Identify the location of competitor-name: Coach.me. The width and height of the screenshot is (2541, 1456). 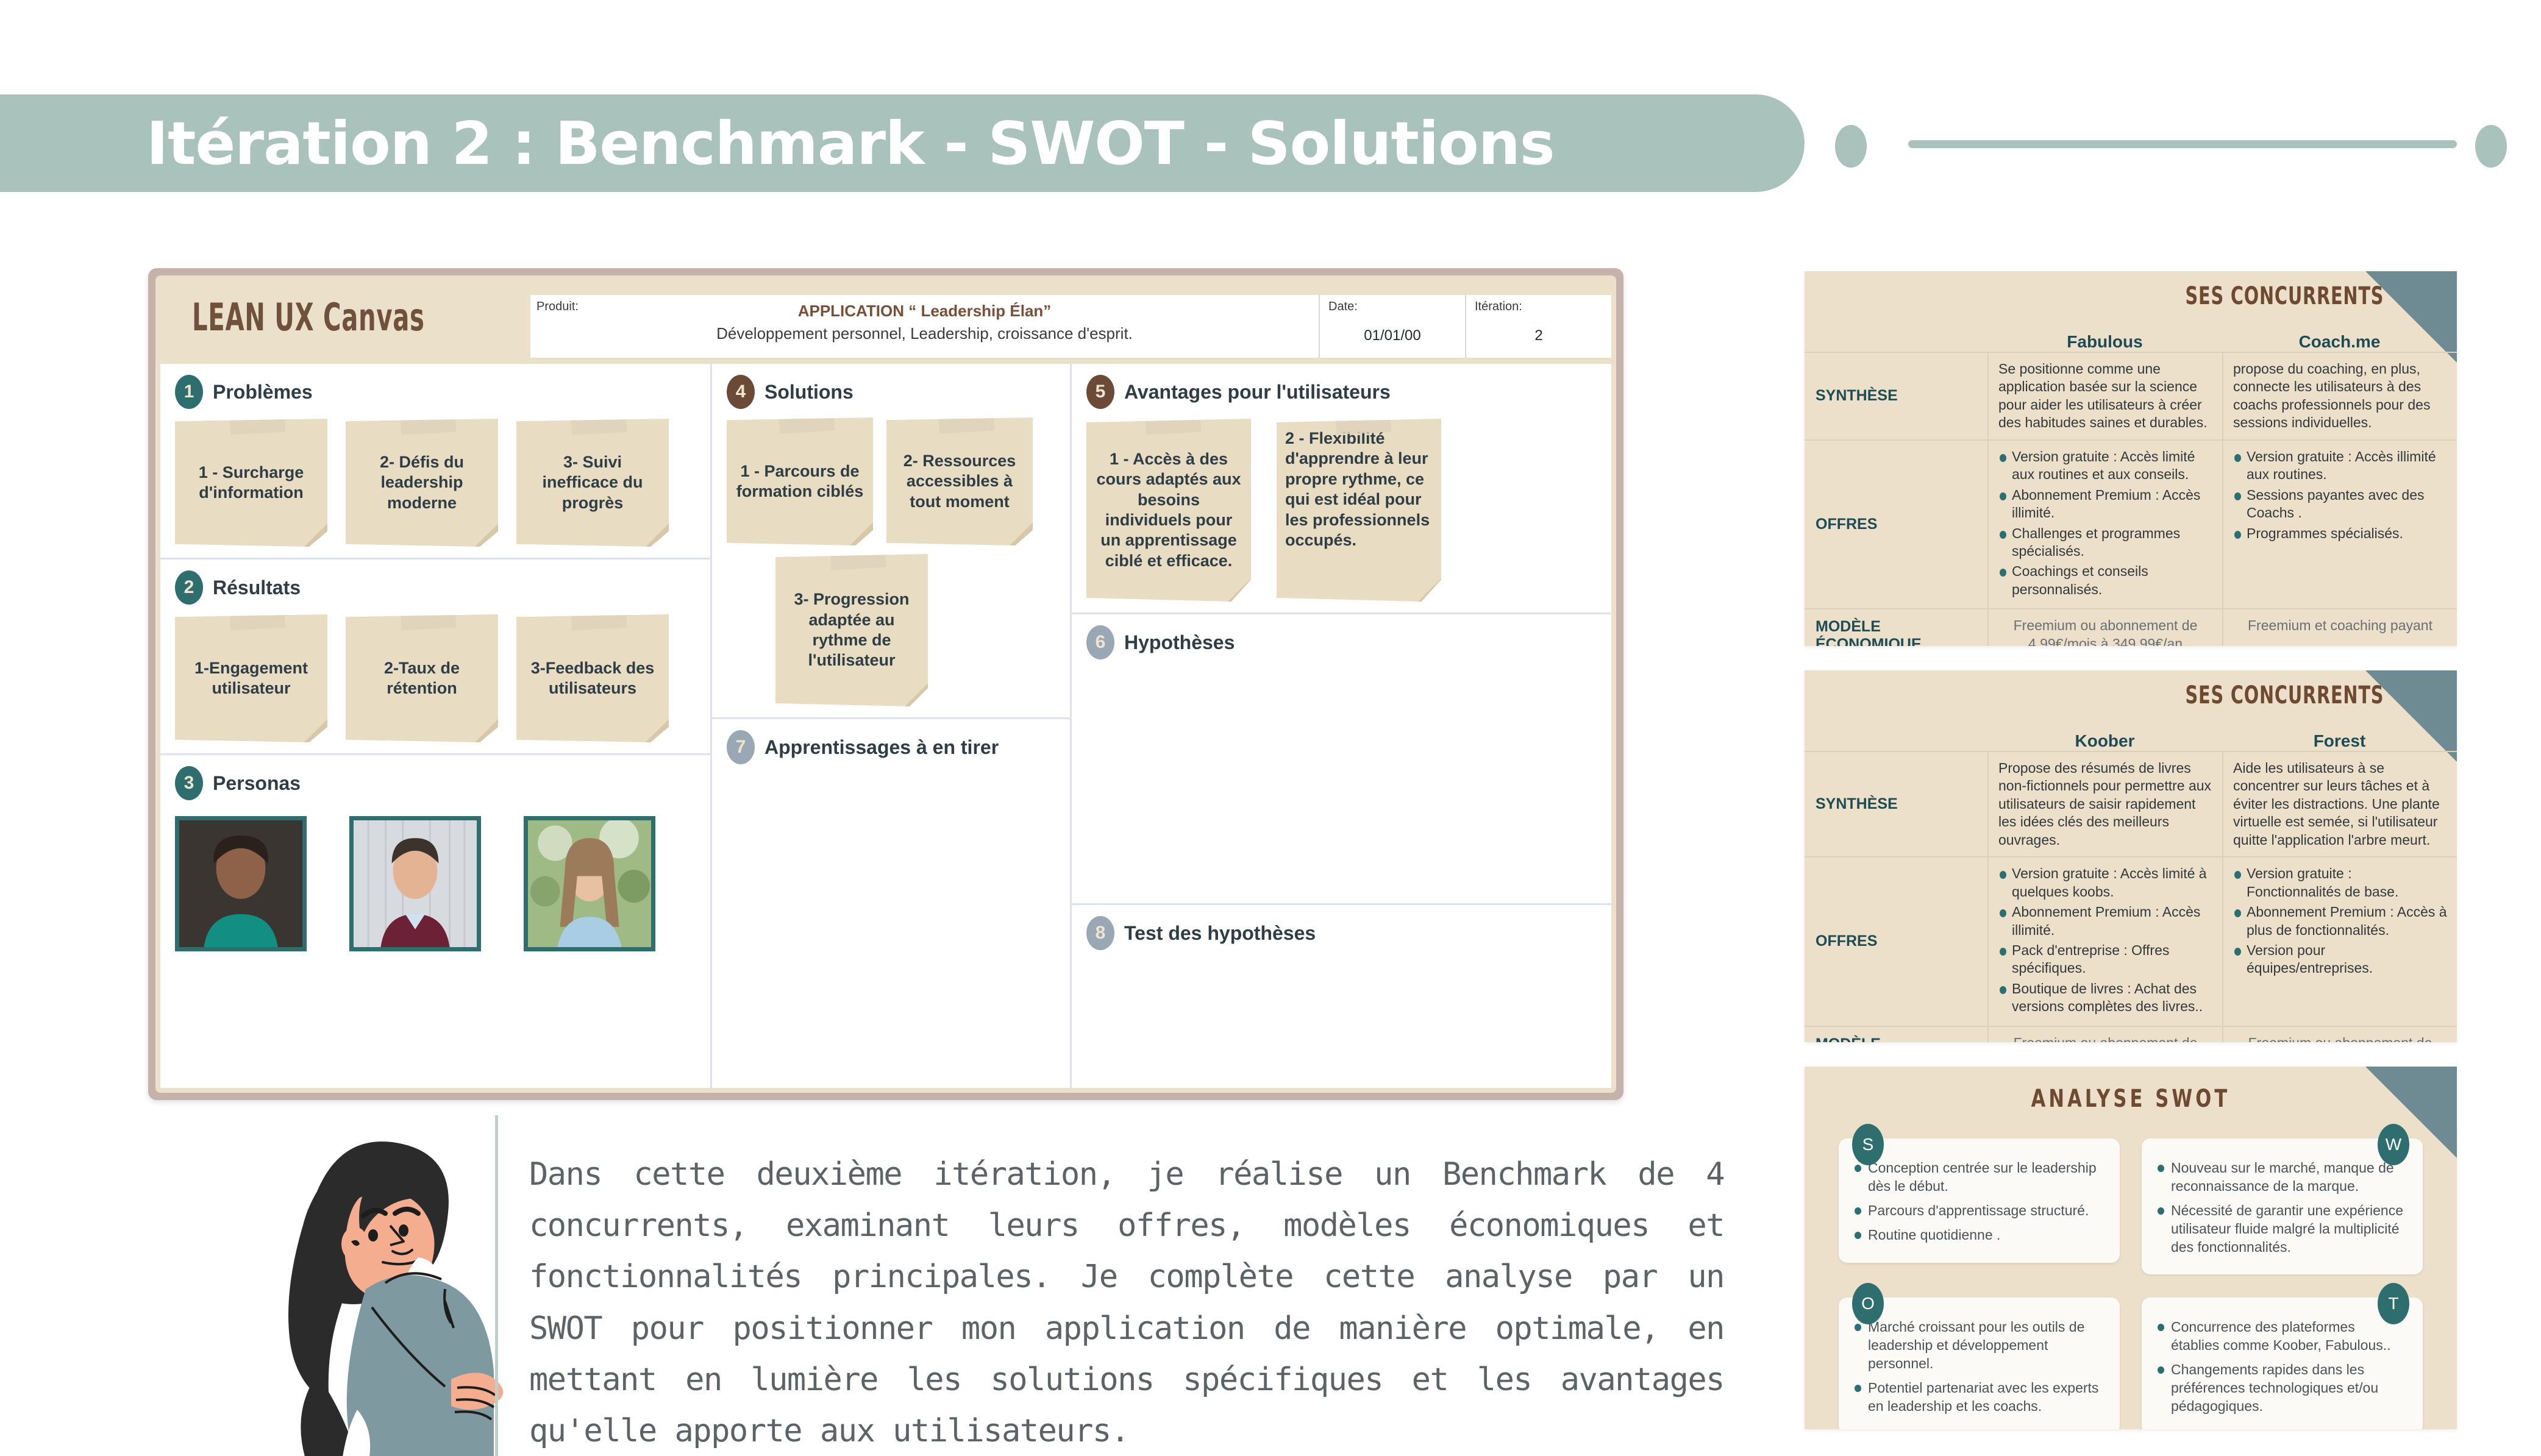
(2340, 341).